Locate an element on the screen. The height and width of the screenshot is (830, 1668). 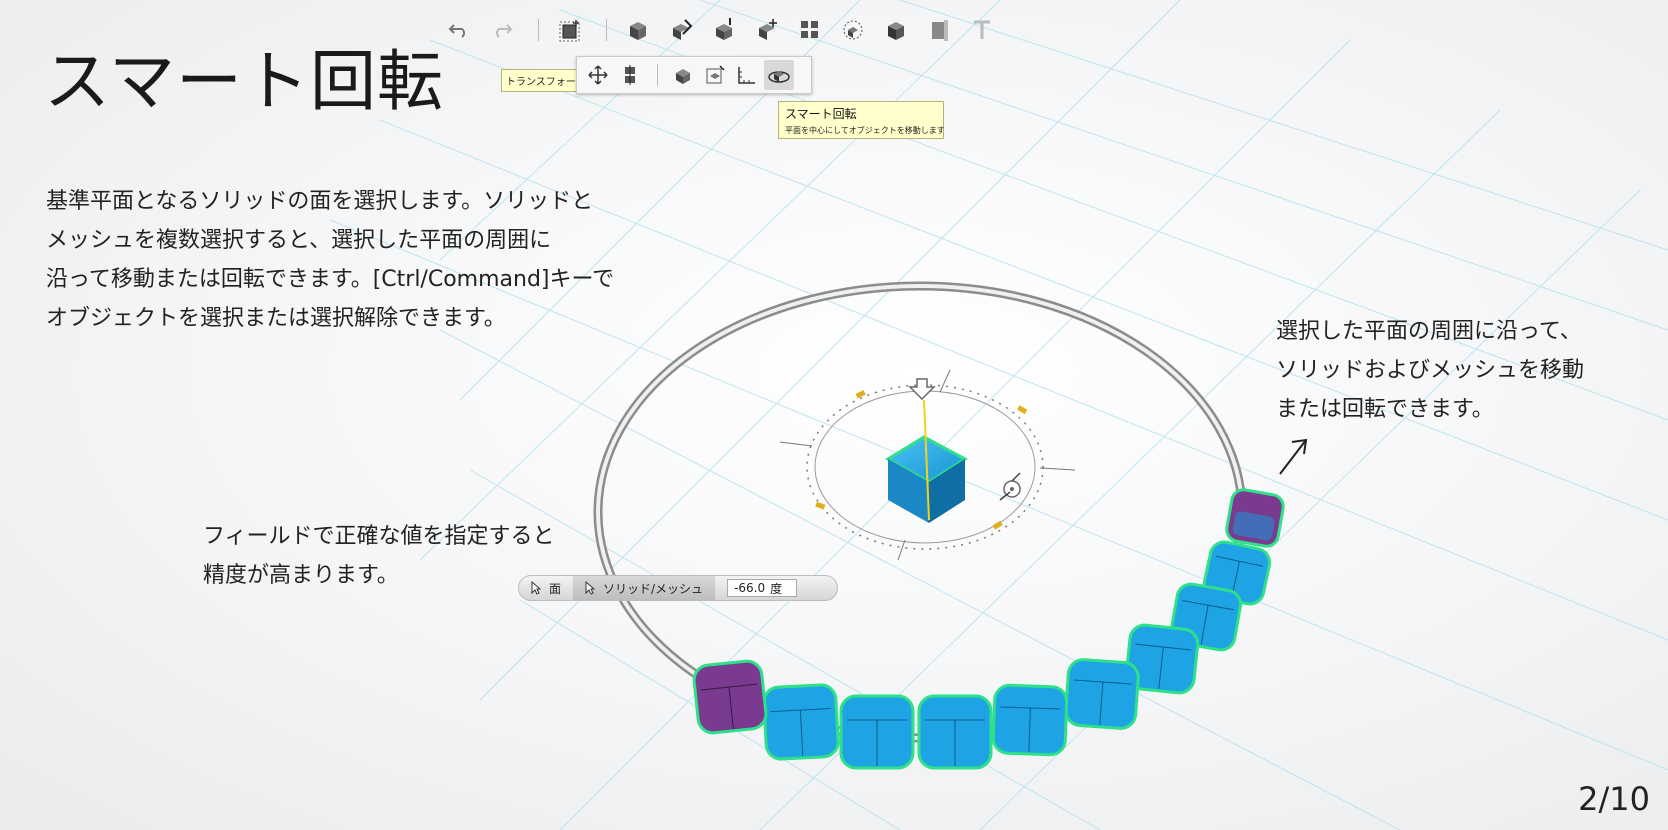
tooltip-subtitle: 平面を中心にしてオブジェクトを移動します is located at coordinates (865, 130).